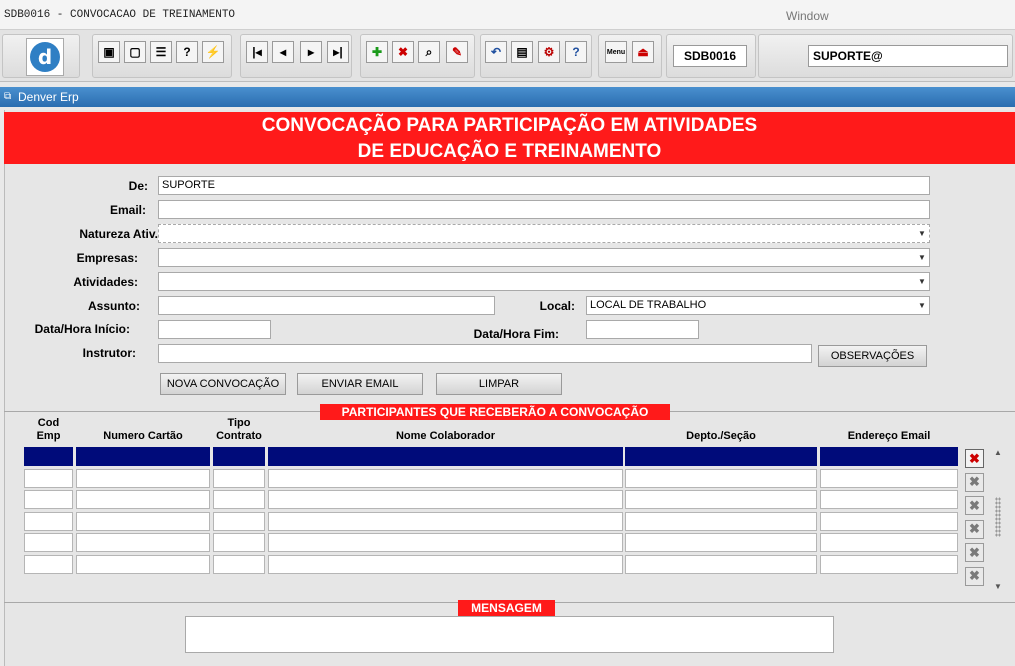 This screenshot has width=1015, height=666. I want to click on scroll-down-icon: ▼, so click(998, 586).